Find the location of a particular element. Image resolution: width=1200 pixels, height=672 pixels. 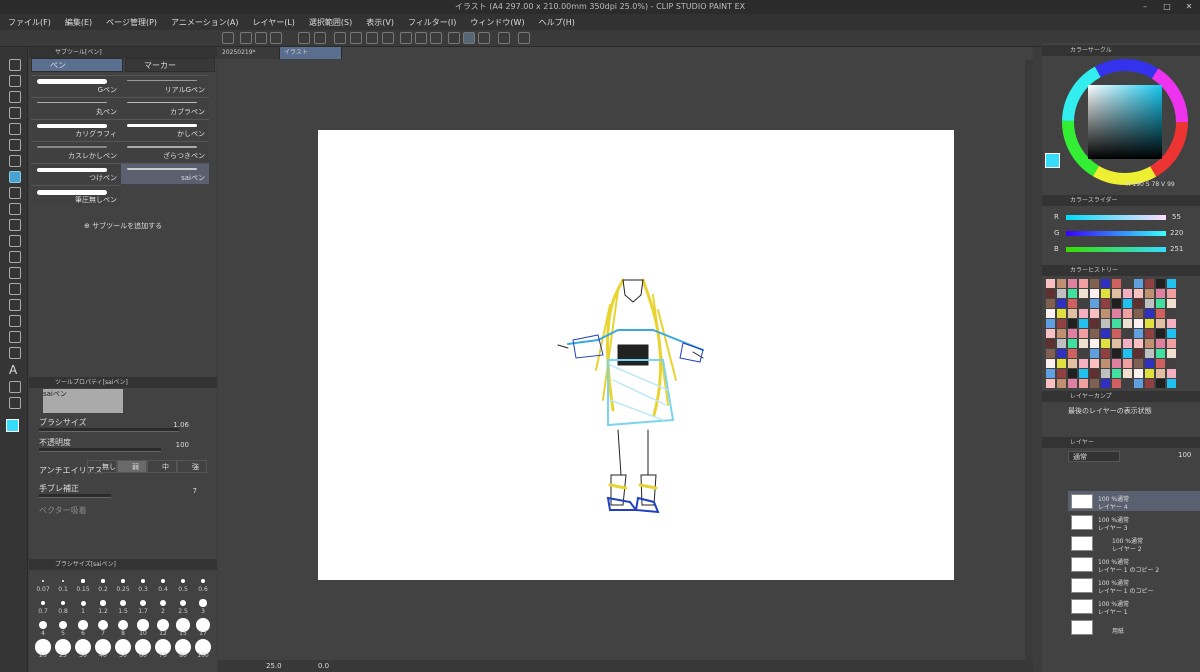

brush-size-0.6: 0.6 is located at coordinates (203, 583).